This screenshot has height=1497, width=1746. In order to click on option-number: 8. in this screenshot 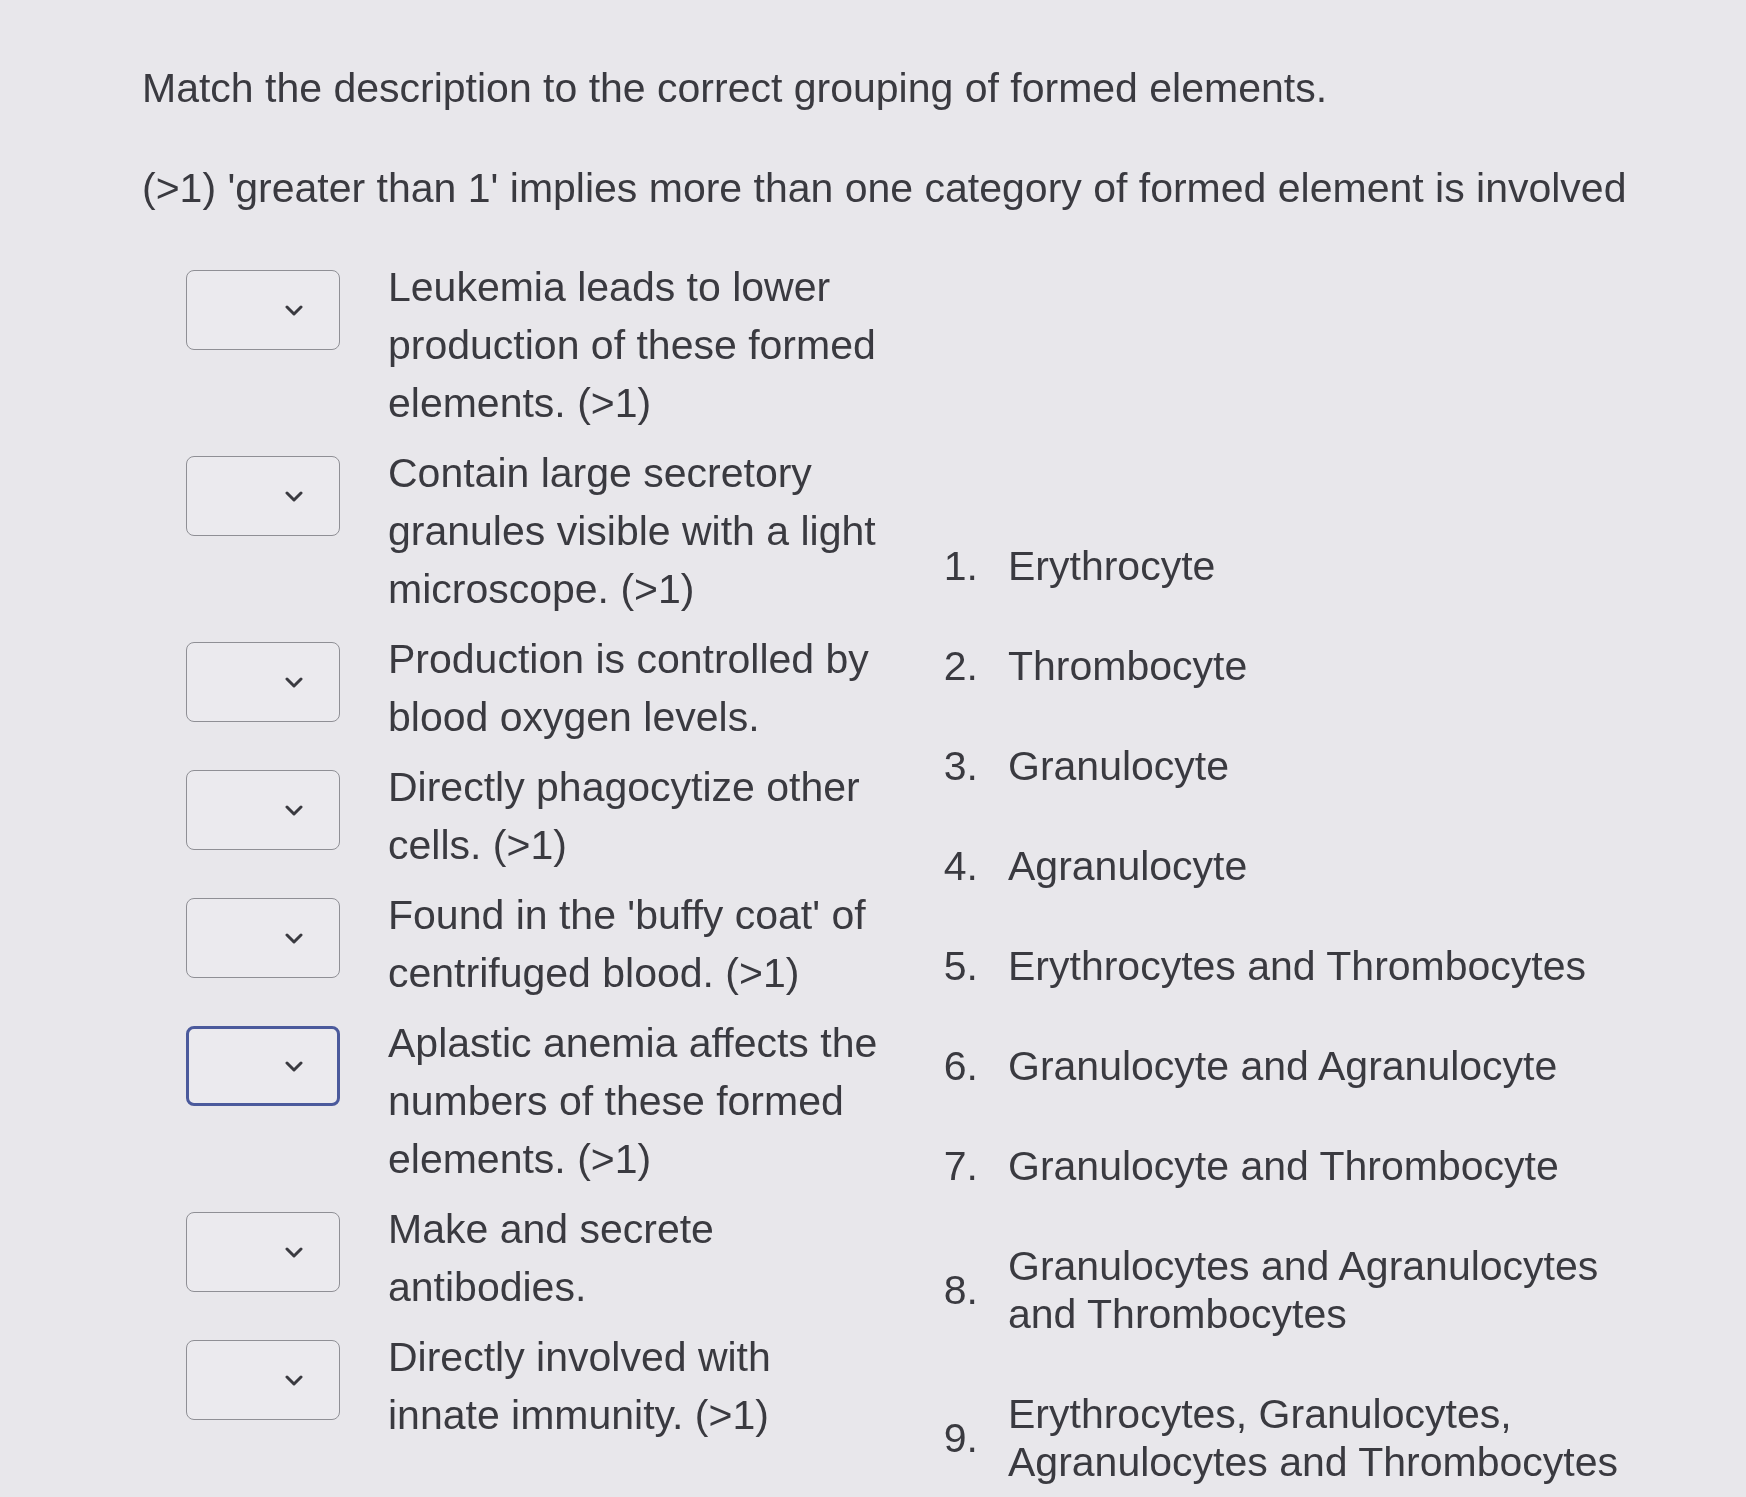, I will do `click(960, 1290)`.